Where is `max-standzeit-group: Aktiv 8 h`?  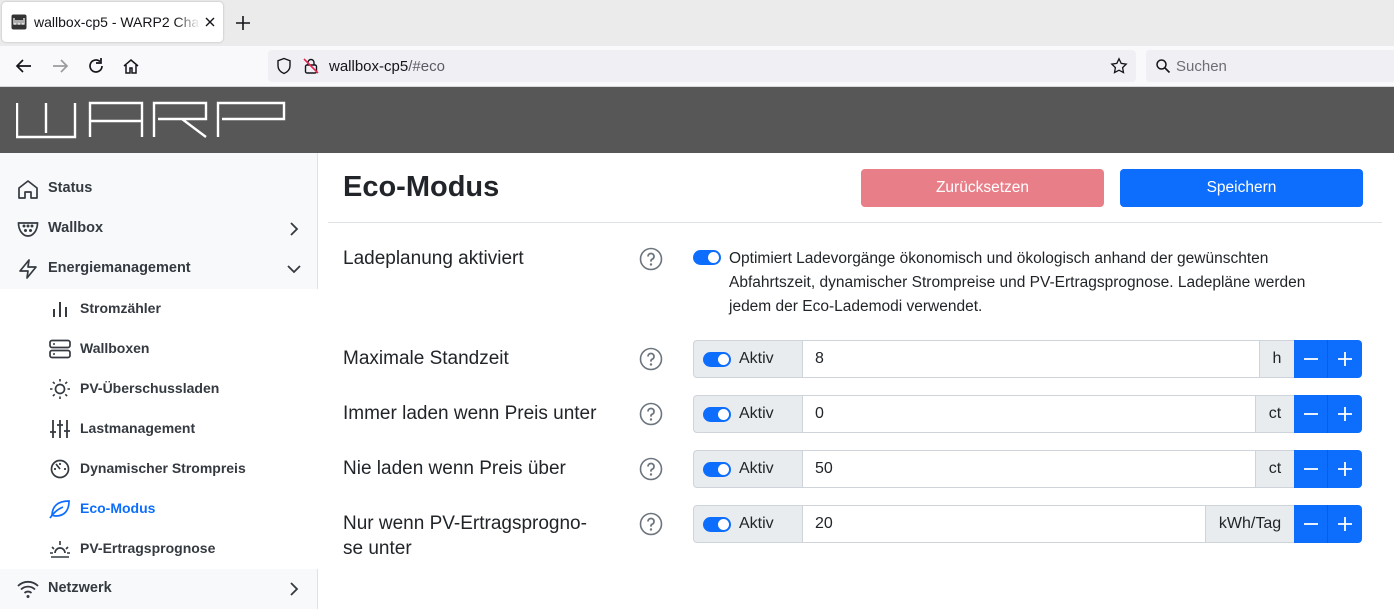 max-standzeit-group: Aktiv 8 h is located at coordinates (1028, 359).